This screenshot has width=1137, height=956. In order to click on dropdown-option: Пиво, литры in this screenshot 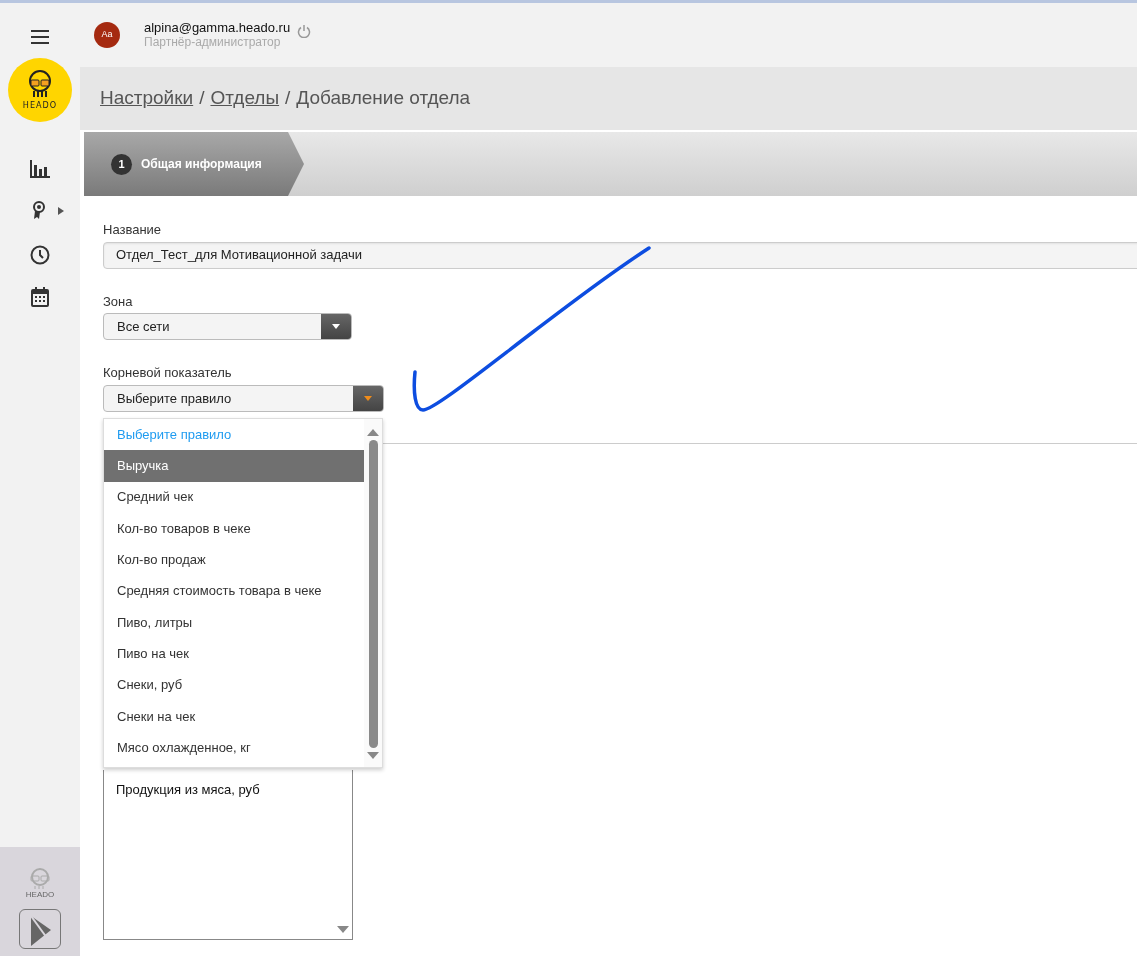, I will do `click(234, 622)`.